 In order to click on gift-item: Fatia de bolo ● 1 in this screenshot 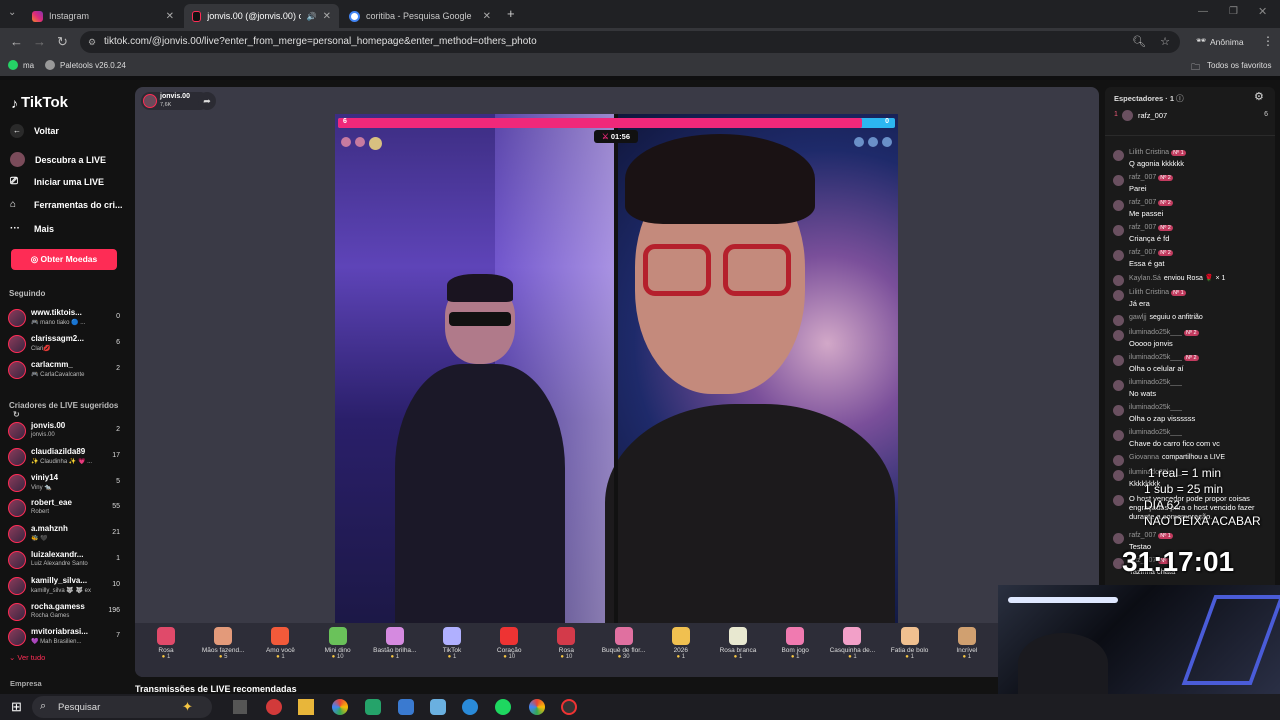, I will do `click(910, 643)`.